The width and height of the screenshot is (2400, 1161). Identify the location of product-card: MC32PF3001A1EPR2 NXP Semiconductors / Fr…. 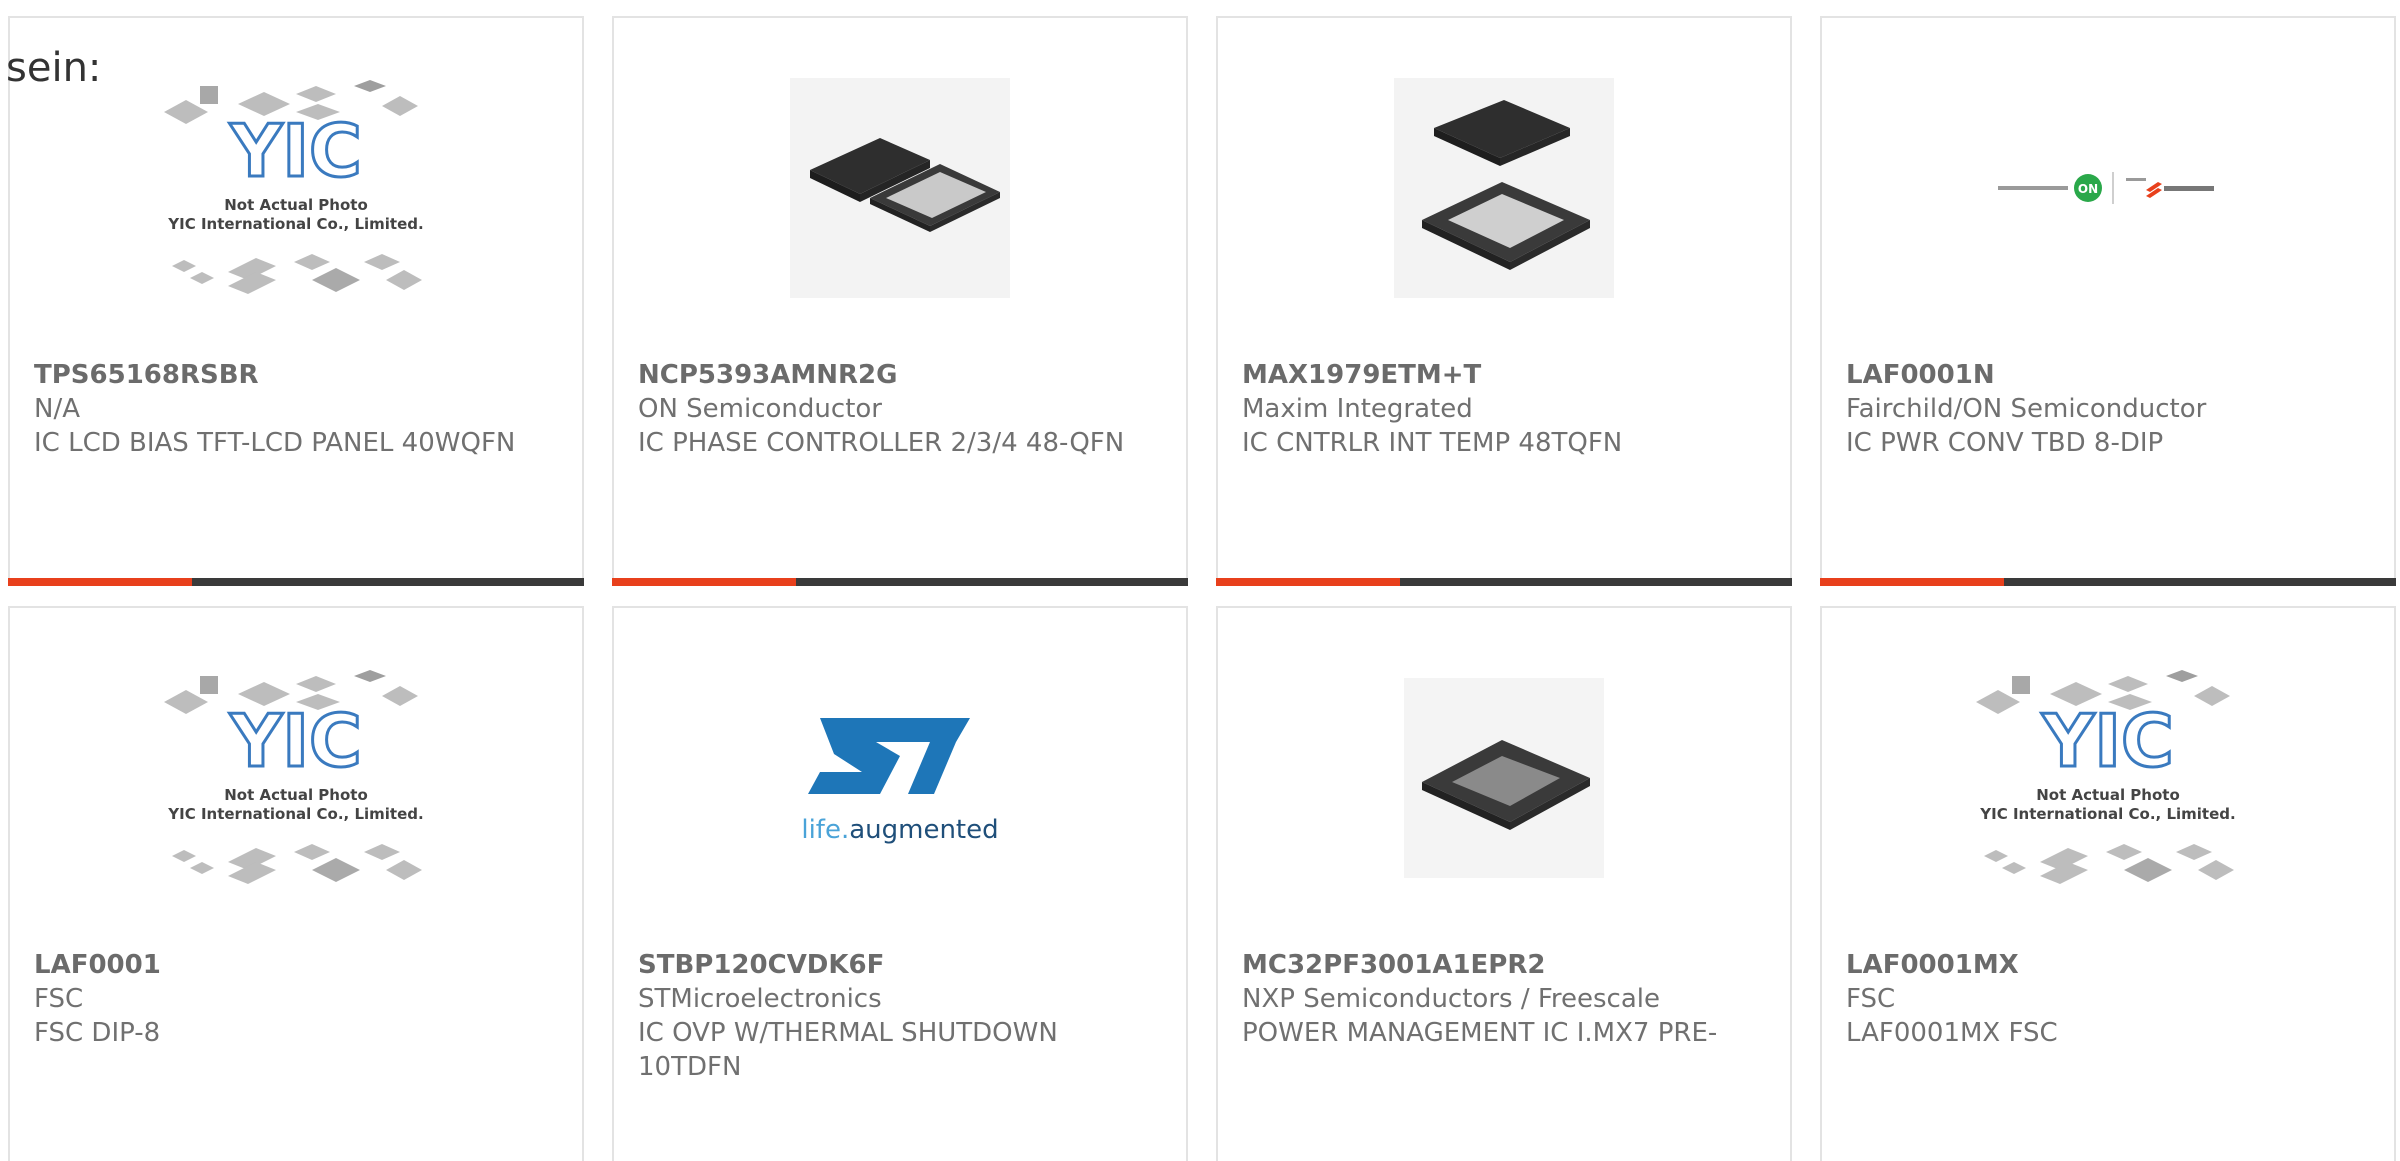
(1504, 883).